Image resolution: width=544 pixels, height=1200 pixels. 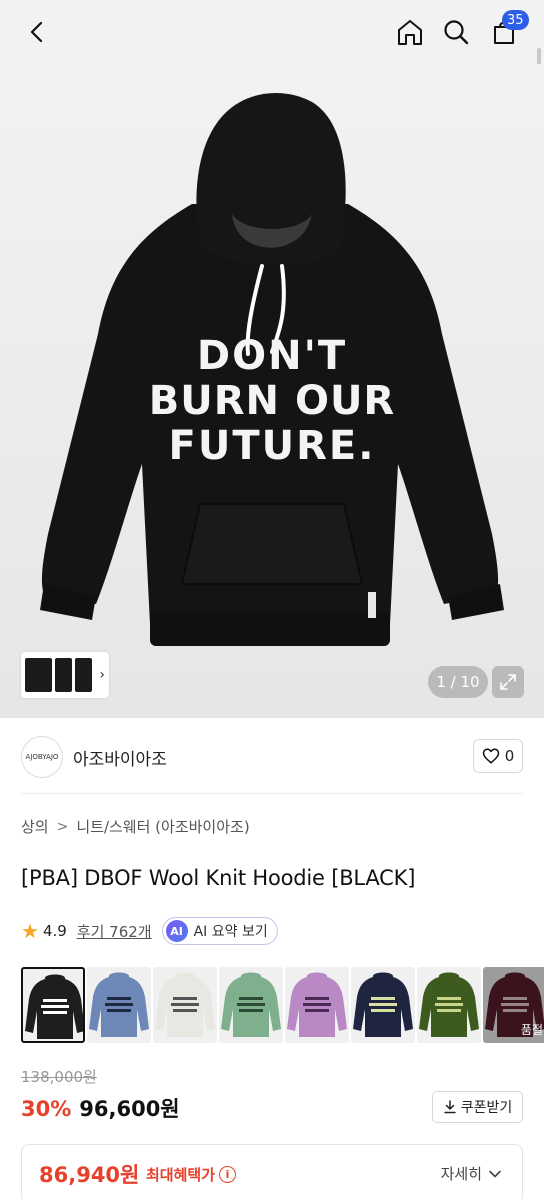 What do you see at coordinates (486, 1108) in the screenshot?
I see `coupon-label: 쿠폰받기` at bounding box center [486, 1108].